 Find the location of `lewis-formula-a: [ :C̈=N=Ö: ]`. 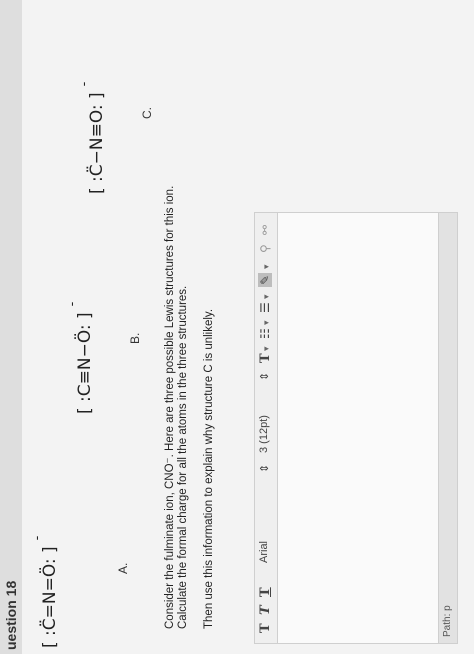

lewis-formula-a: [ :C̈=N=Ö: ] is located at coordinates (50, 597).